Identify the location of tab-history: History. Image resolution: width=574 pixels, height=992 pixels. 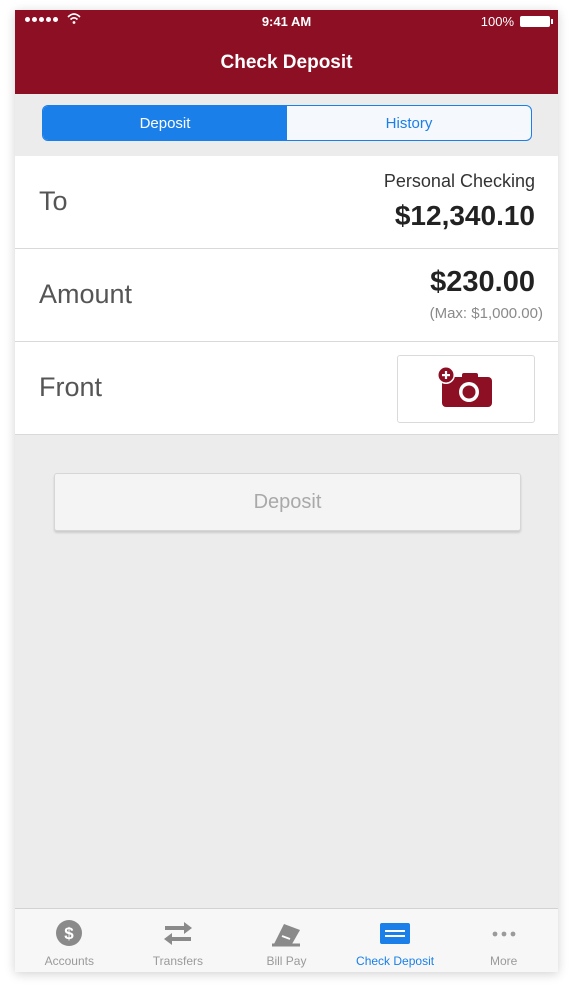
(409, 123).